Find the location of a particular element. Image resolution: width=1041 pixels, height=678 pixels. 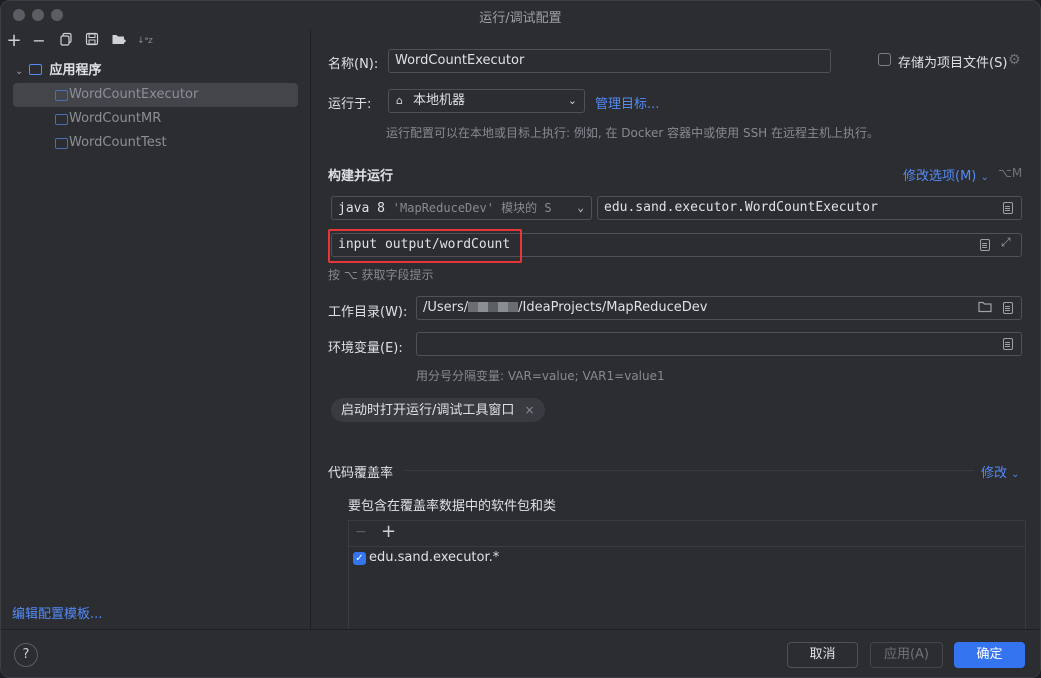

save-icon is located at coordinates (92, 41).